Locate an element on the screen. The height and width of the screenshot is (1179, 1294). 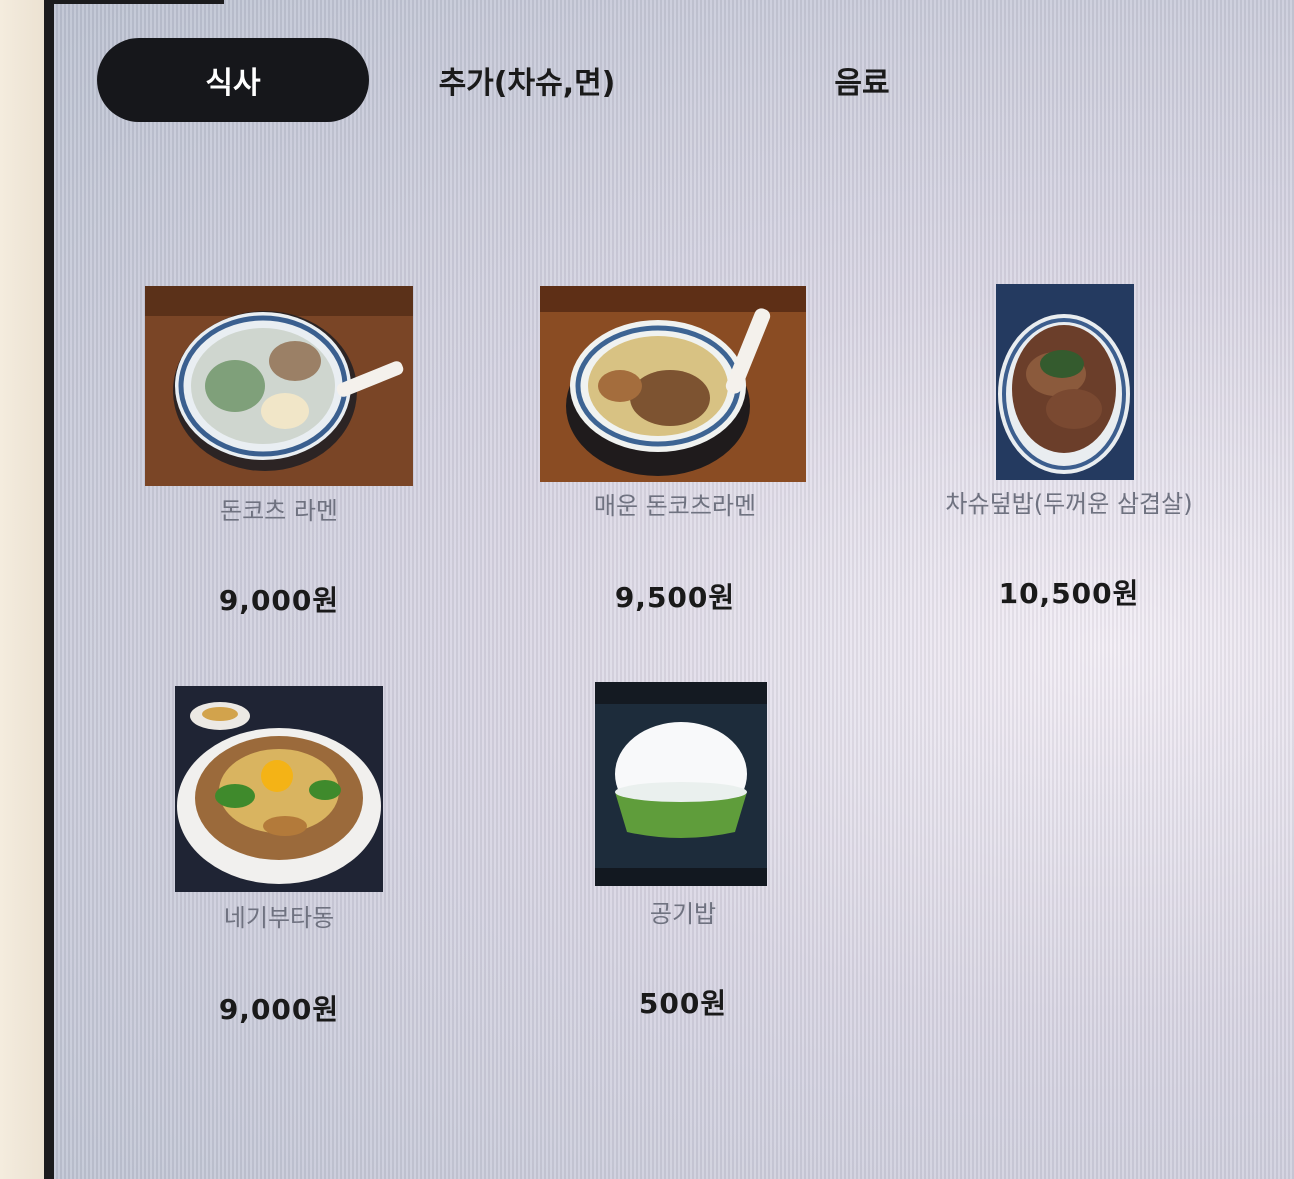
menu-item-name: 차슈덮밥(두꺼운 삼겹살) is located at coordinates (1069, 504).